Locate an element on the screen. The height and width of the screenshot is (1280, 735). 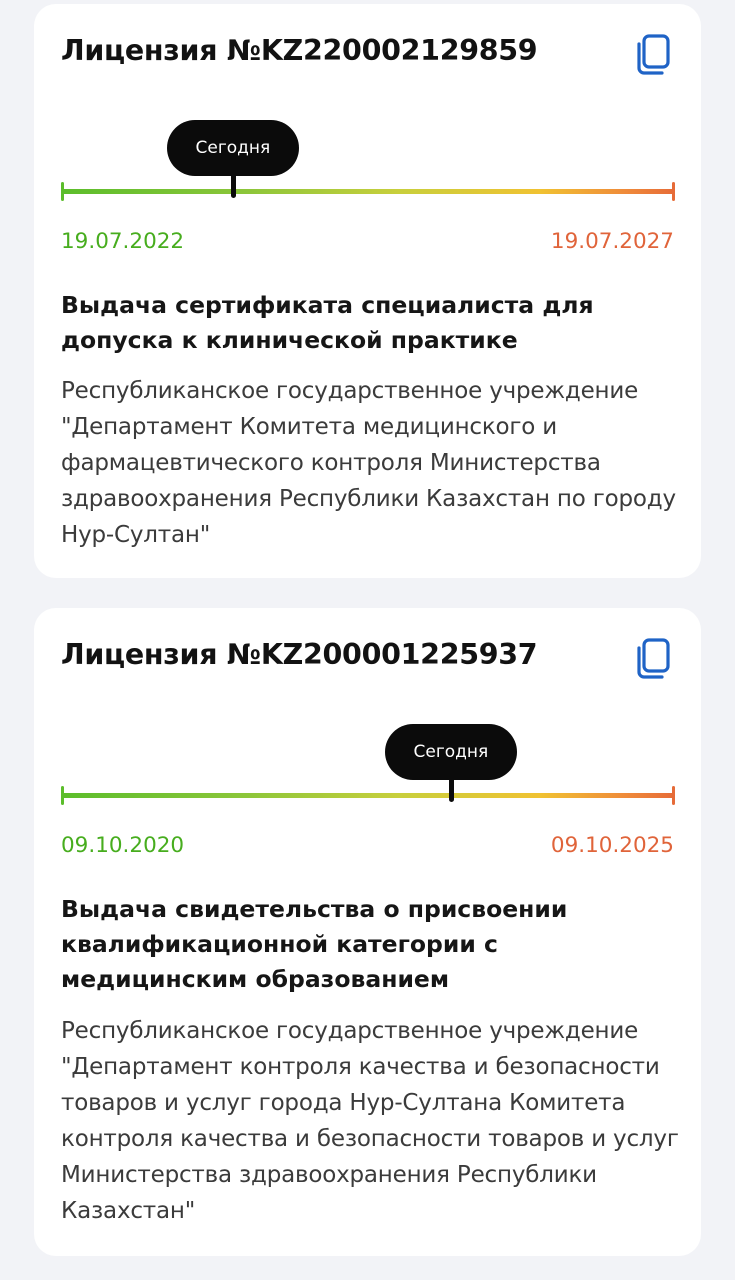
end-date: 09.10.2025 is located at coordinates (612, 845).